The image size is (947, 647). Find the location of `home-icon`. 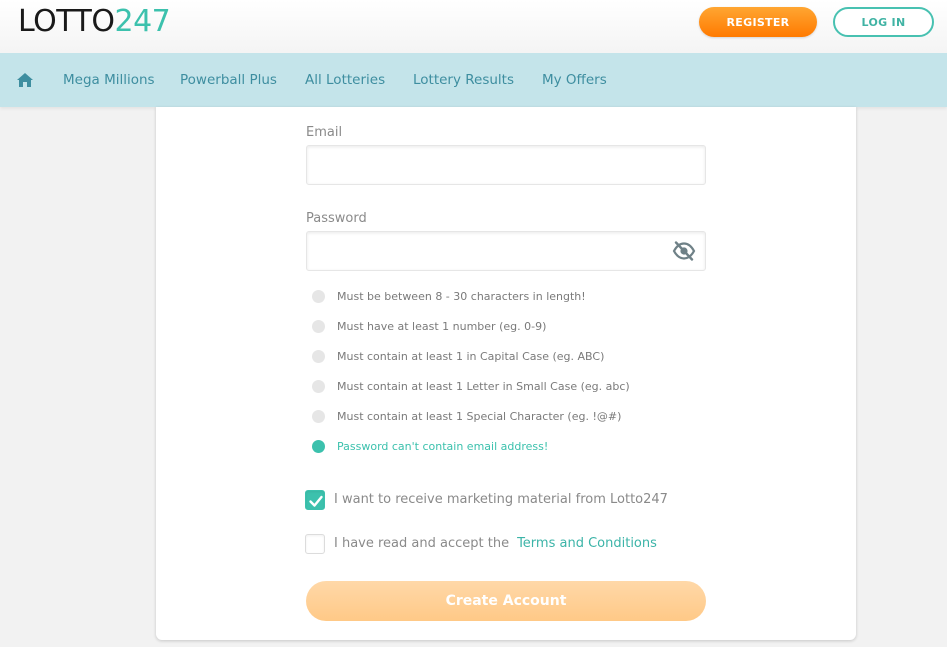

home-icon is located at coordinates (25, 80).